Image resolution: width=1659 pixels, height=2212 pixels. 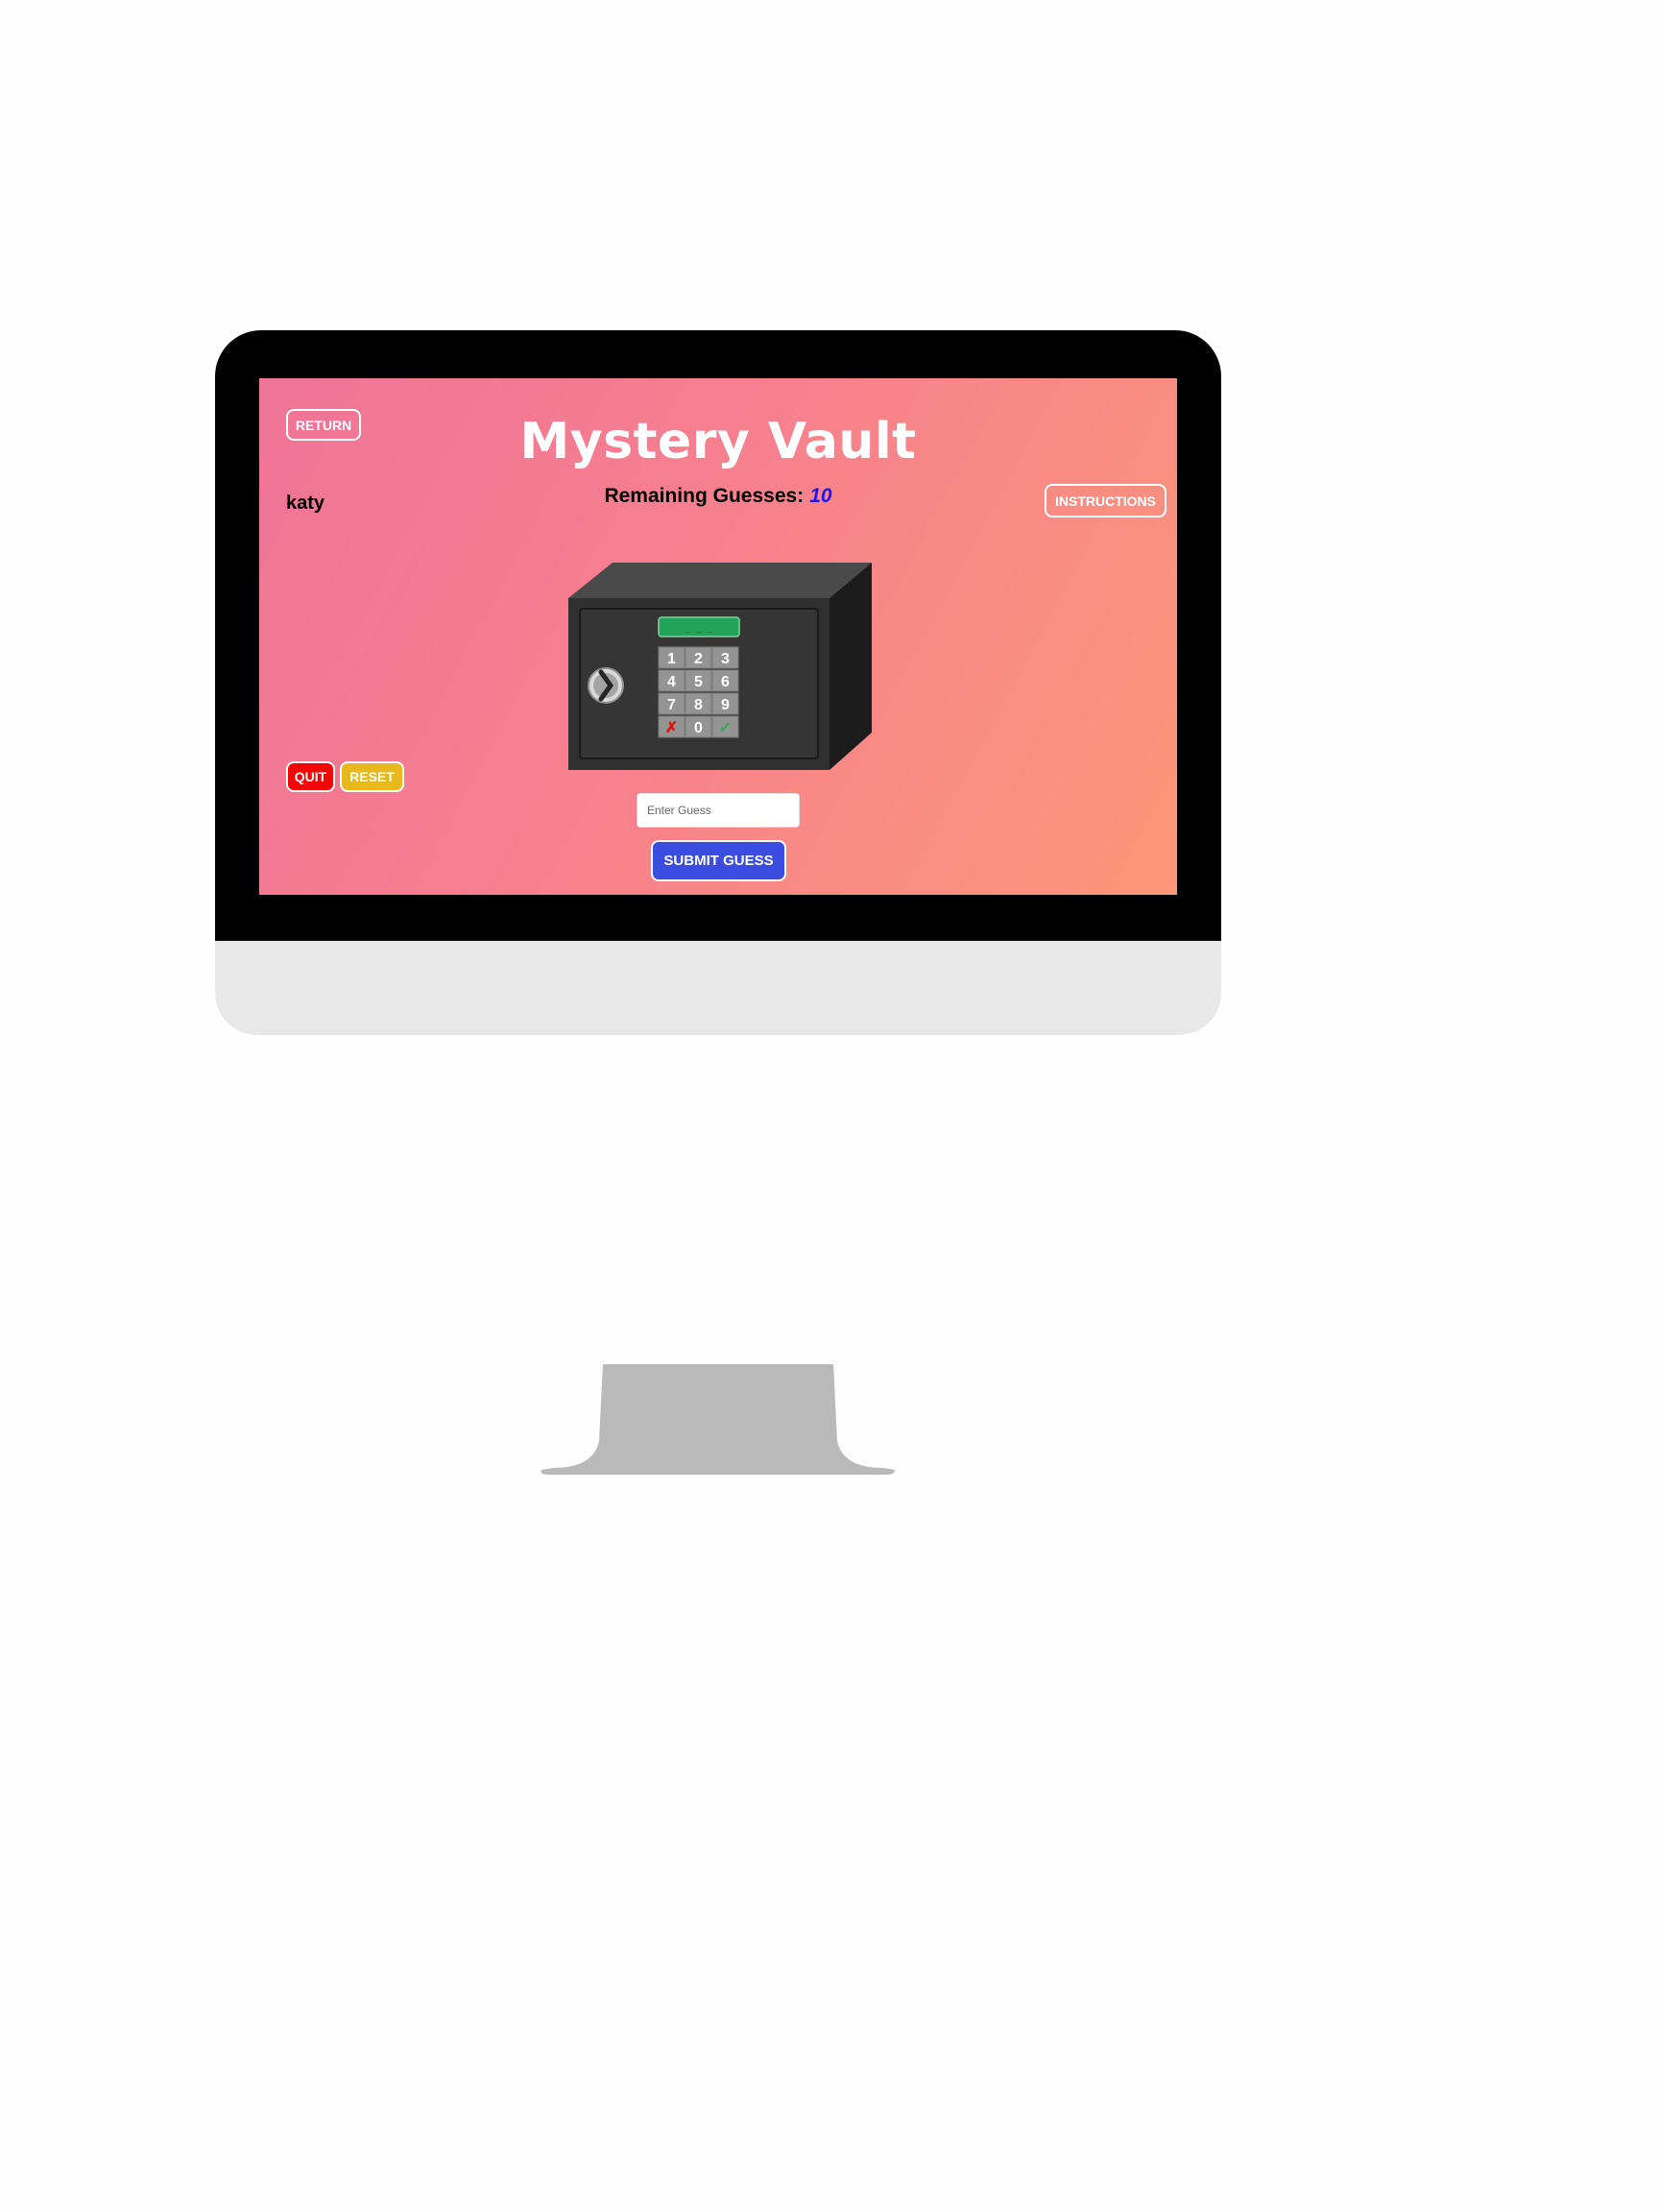 I want to click on keypad-label-3: 3, so click(x=725, y=659).